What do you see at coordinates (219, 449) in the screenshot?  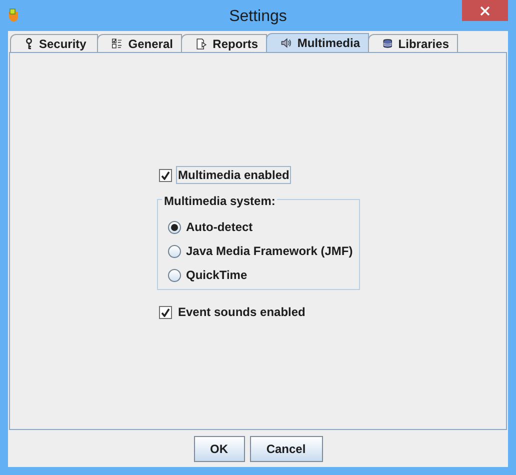 I see `dialog-button: OK` at bounding box center [219, 449].